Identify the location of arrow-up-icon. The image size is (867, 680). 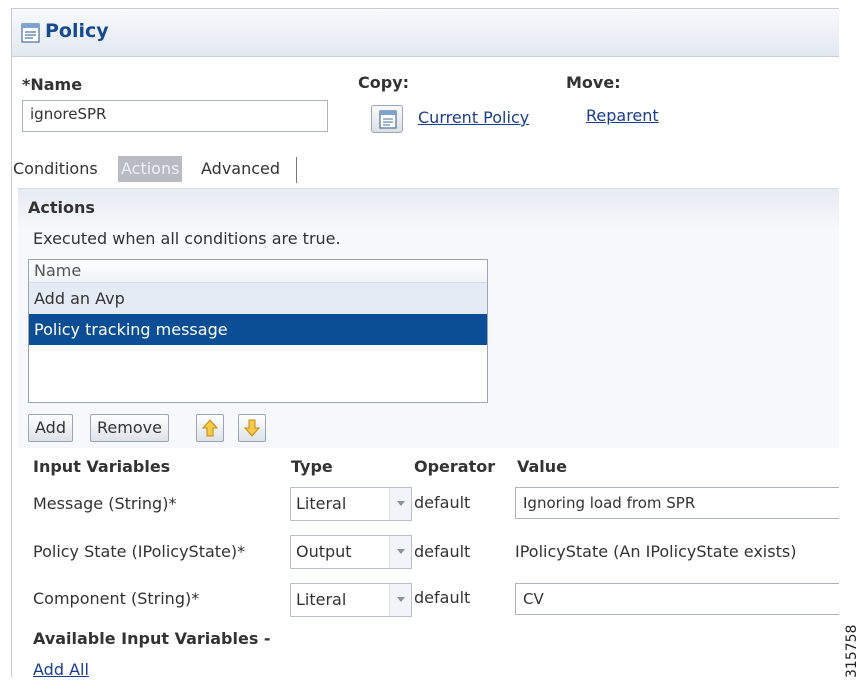
(210, 428).